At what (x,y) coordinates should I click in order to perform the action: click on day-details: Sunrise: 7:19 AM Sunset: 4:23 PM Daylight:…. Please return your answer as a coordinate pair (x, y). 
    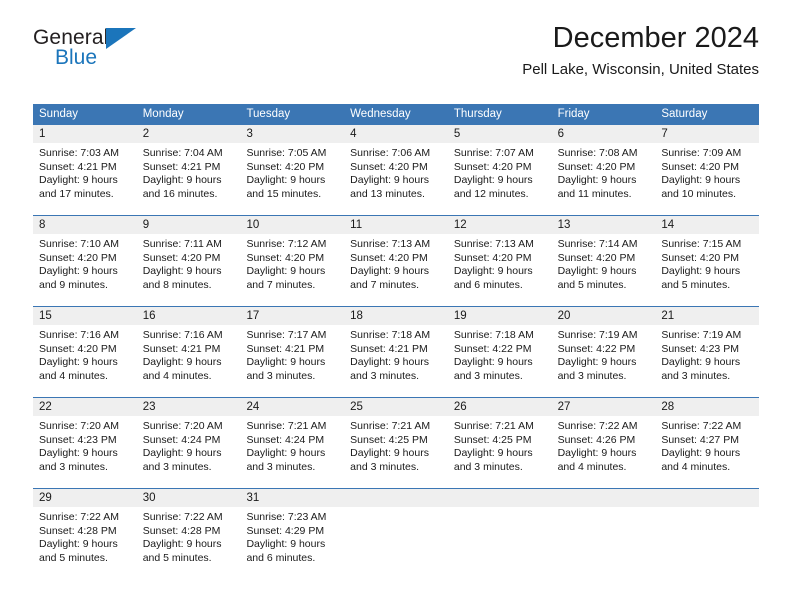
    Looking at the image, I should click on (707, 357).